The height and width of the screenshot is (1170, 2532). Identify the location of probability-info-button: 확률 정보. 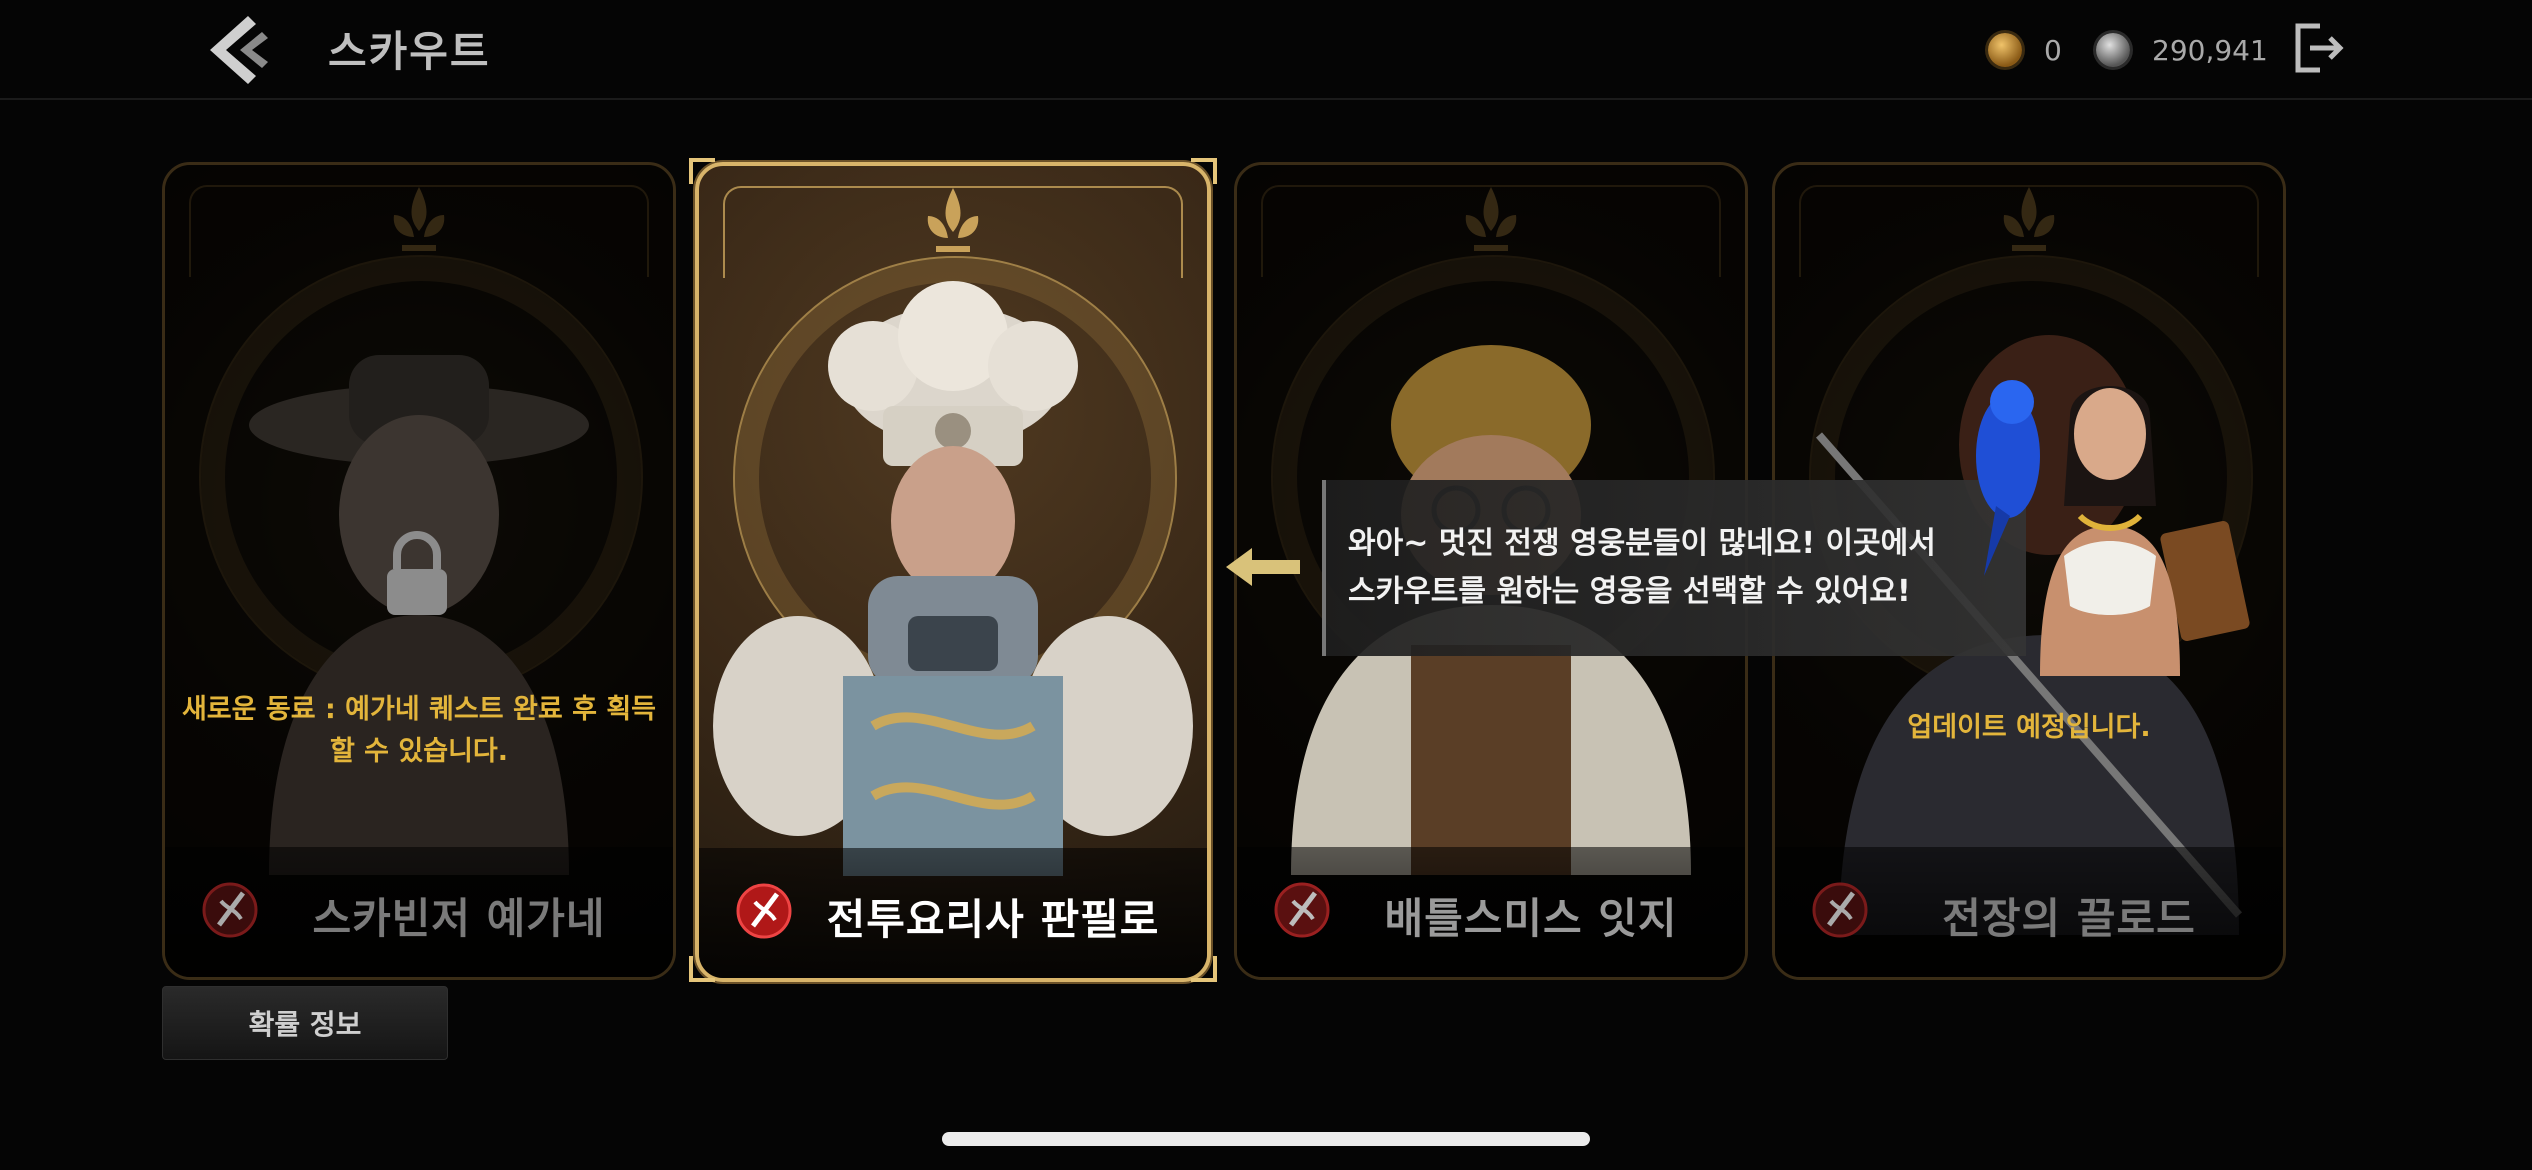
(305, 1023).